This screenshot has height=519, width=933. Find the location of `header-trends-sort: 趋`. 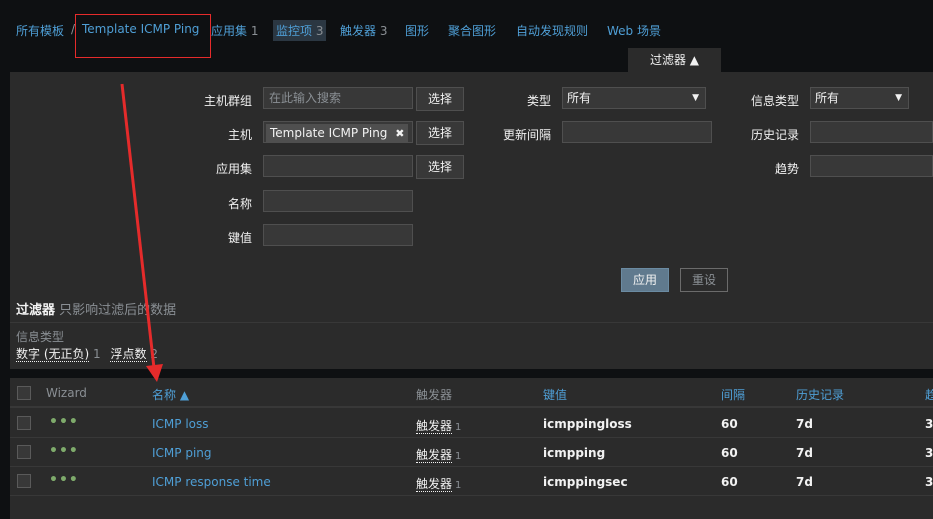

header-trends-sort: 趋 is located at coordinates (929, 394).